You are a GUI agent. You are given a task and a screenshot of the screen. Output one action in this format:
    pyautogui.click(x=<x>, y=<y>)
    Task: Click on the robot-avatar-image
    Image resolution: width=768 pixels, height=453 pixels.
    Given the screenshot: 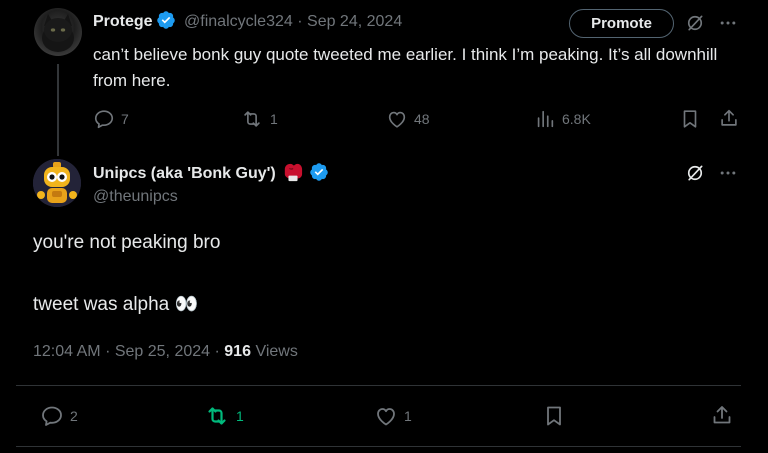 What is the action you would take?
    pyautogui.click(x=57, y=183)
    